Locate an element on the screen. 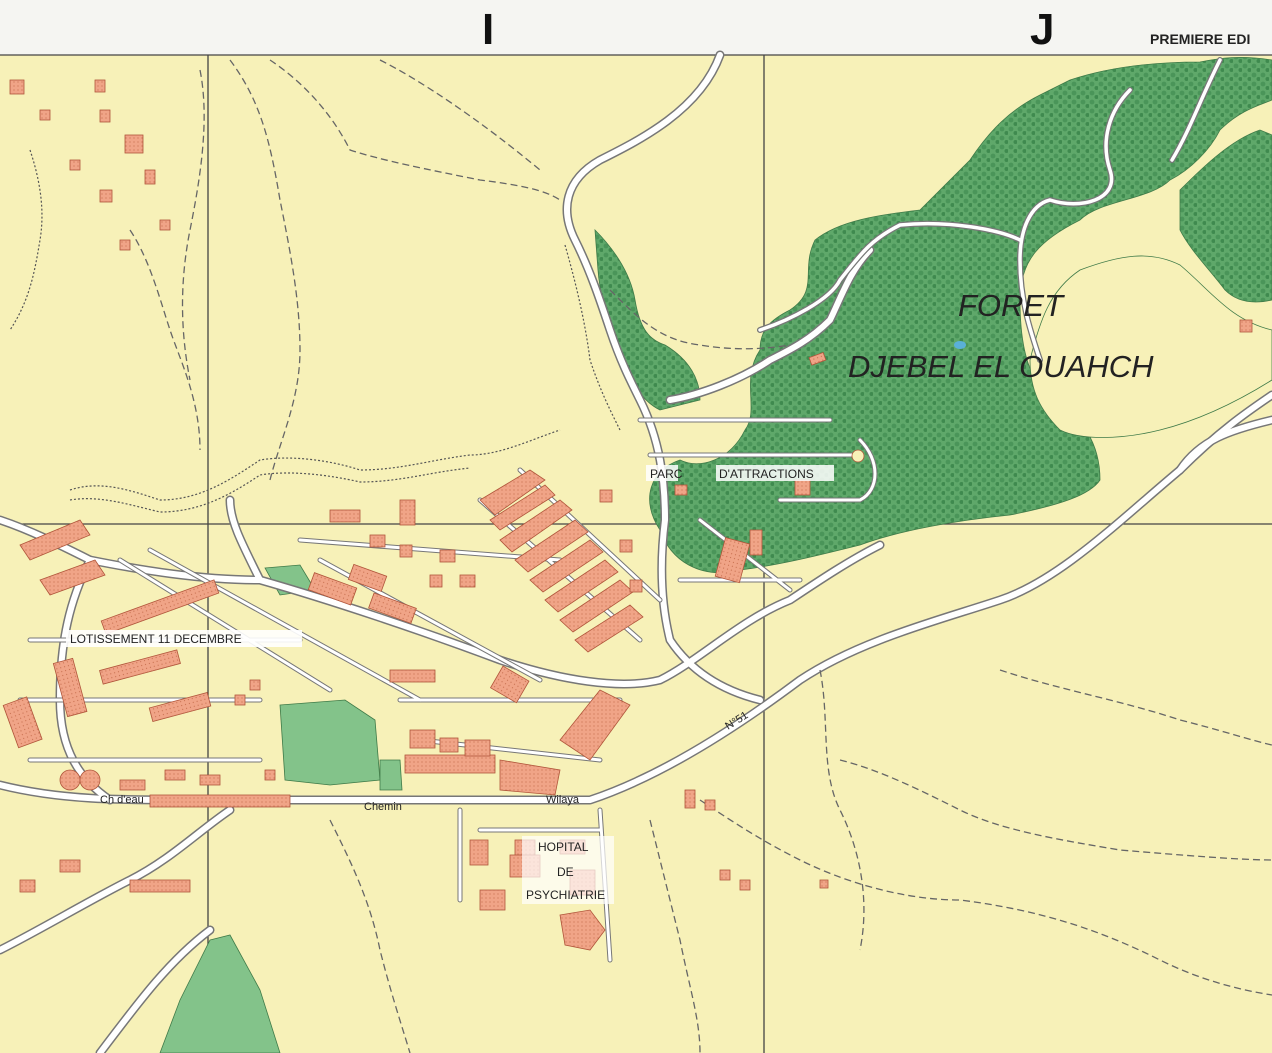 This screenshot has width=1272, height=1053. hospital-label-3: PSYCHIATRIE is located at coordinates (565, 895).